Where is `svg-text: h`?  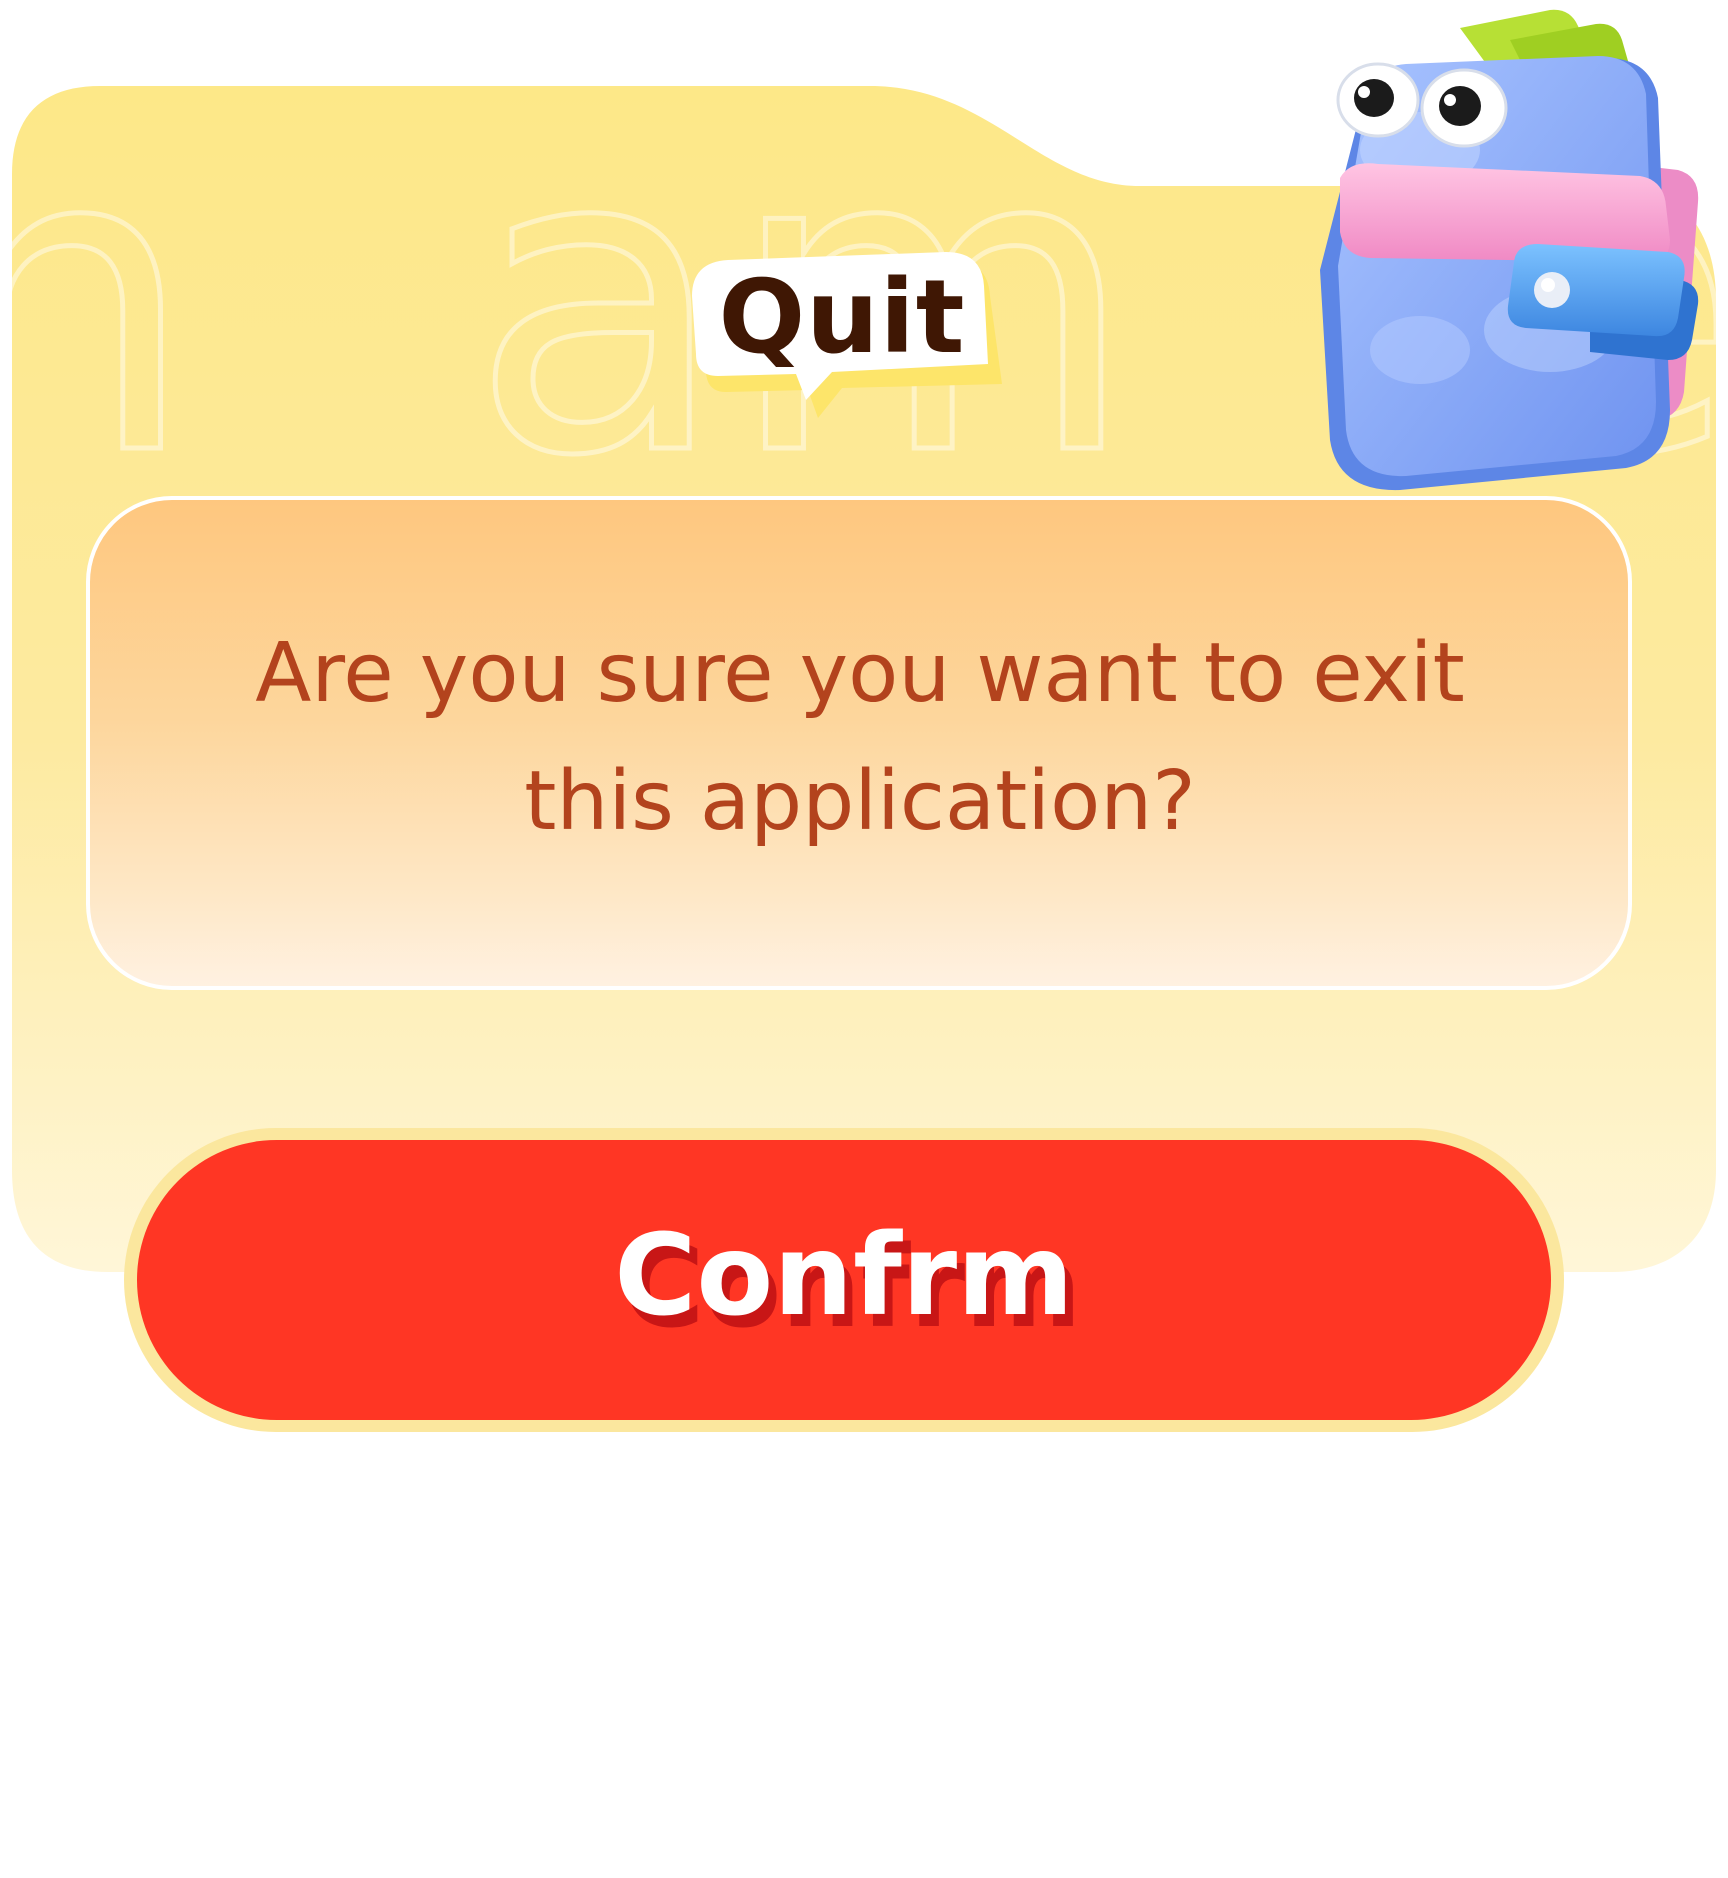
svg-text: h is located at coordinates (98, 303).